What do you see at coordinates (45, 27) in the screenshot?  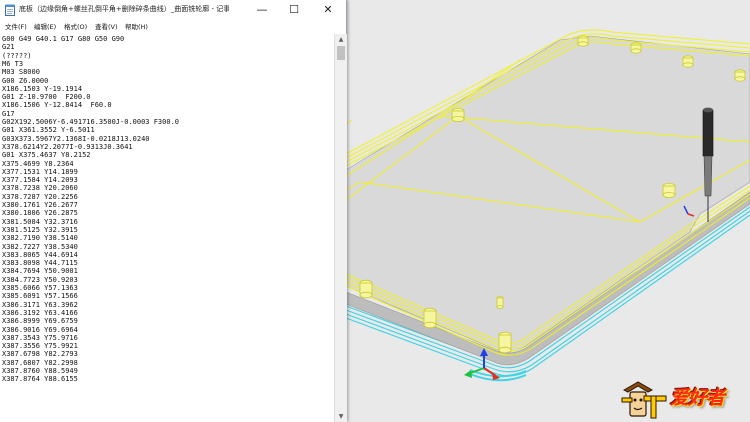 I see `menu-edit: 编辑(E)` at bounding box center [45, 27].